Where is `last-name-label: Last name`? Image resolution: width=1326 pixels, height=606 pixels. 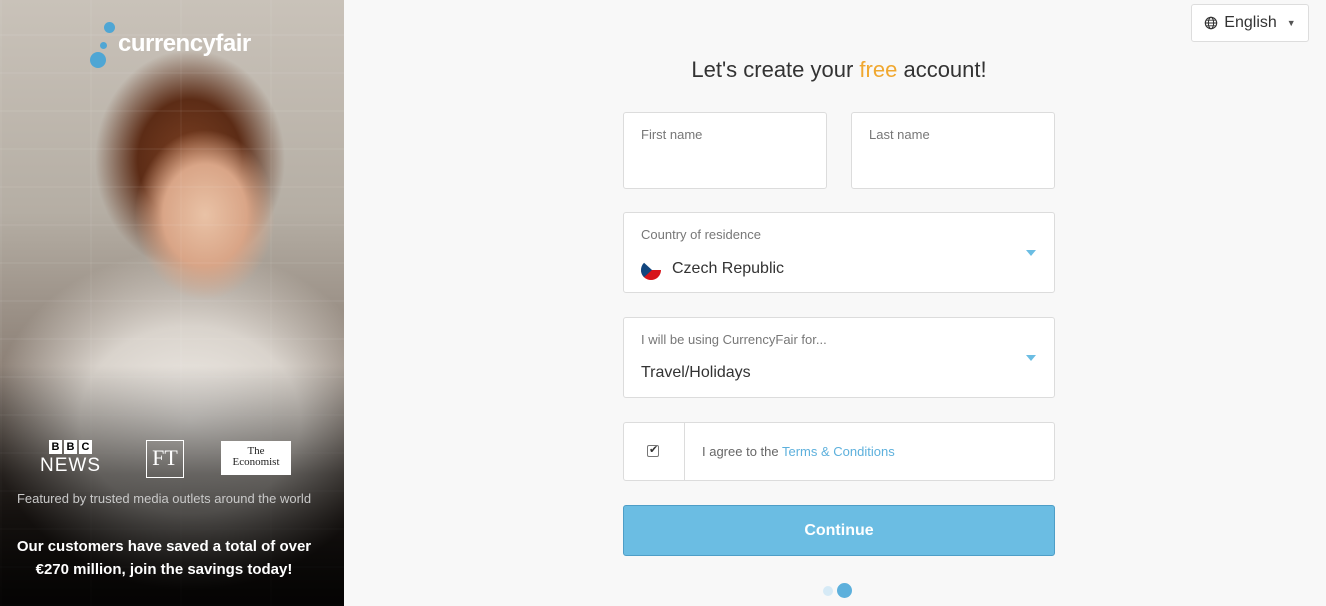
last-name-label: Last name is located at coordinates (899, 134).